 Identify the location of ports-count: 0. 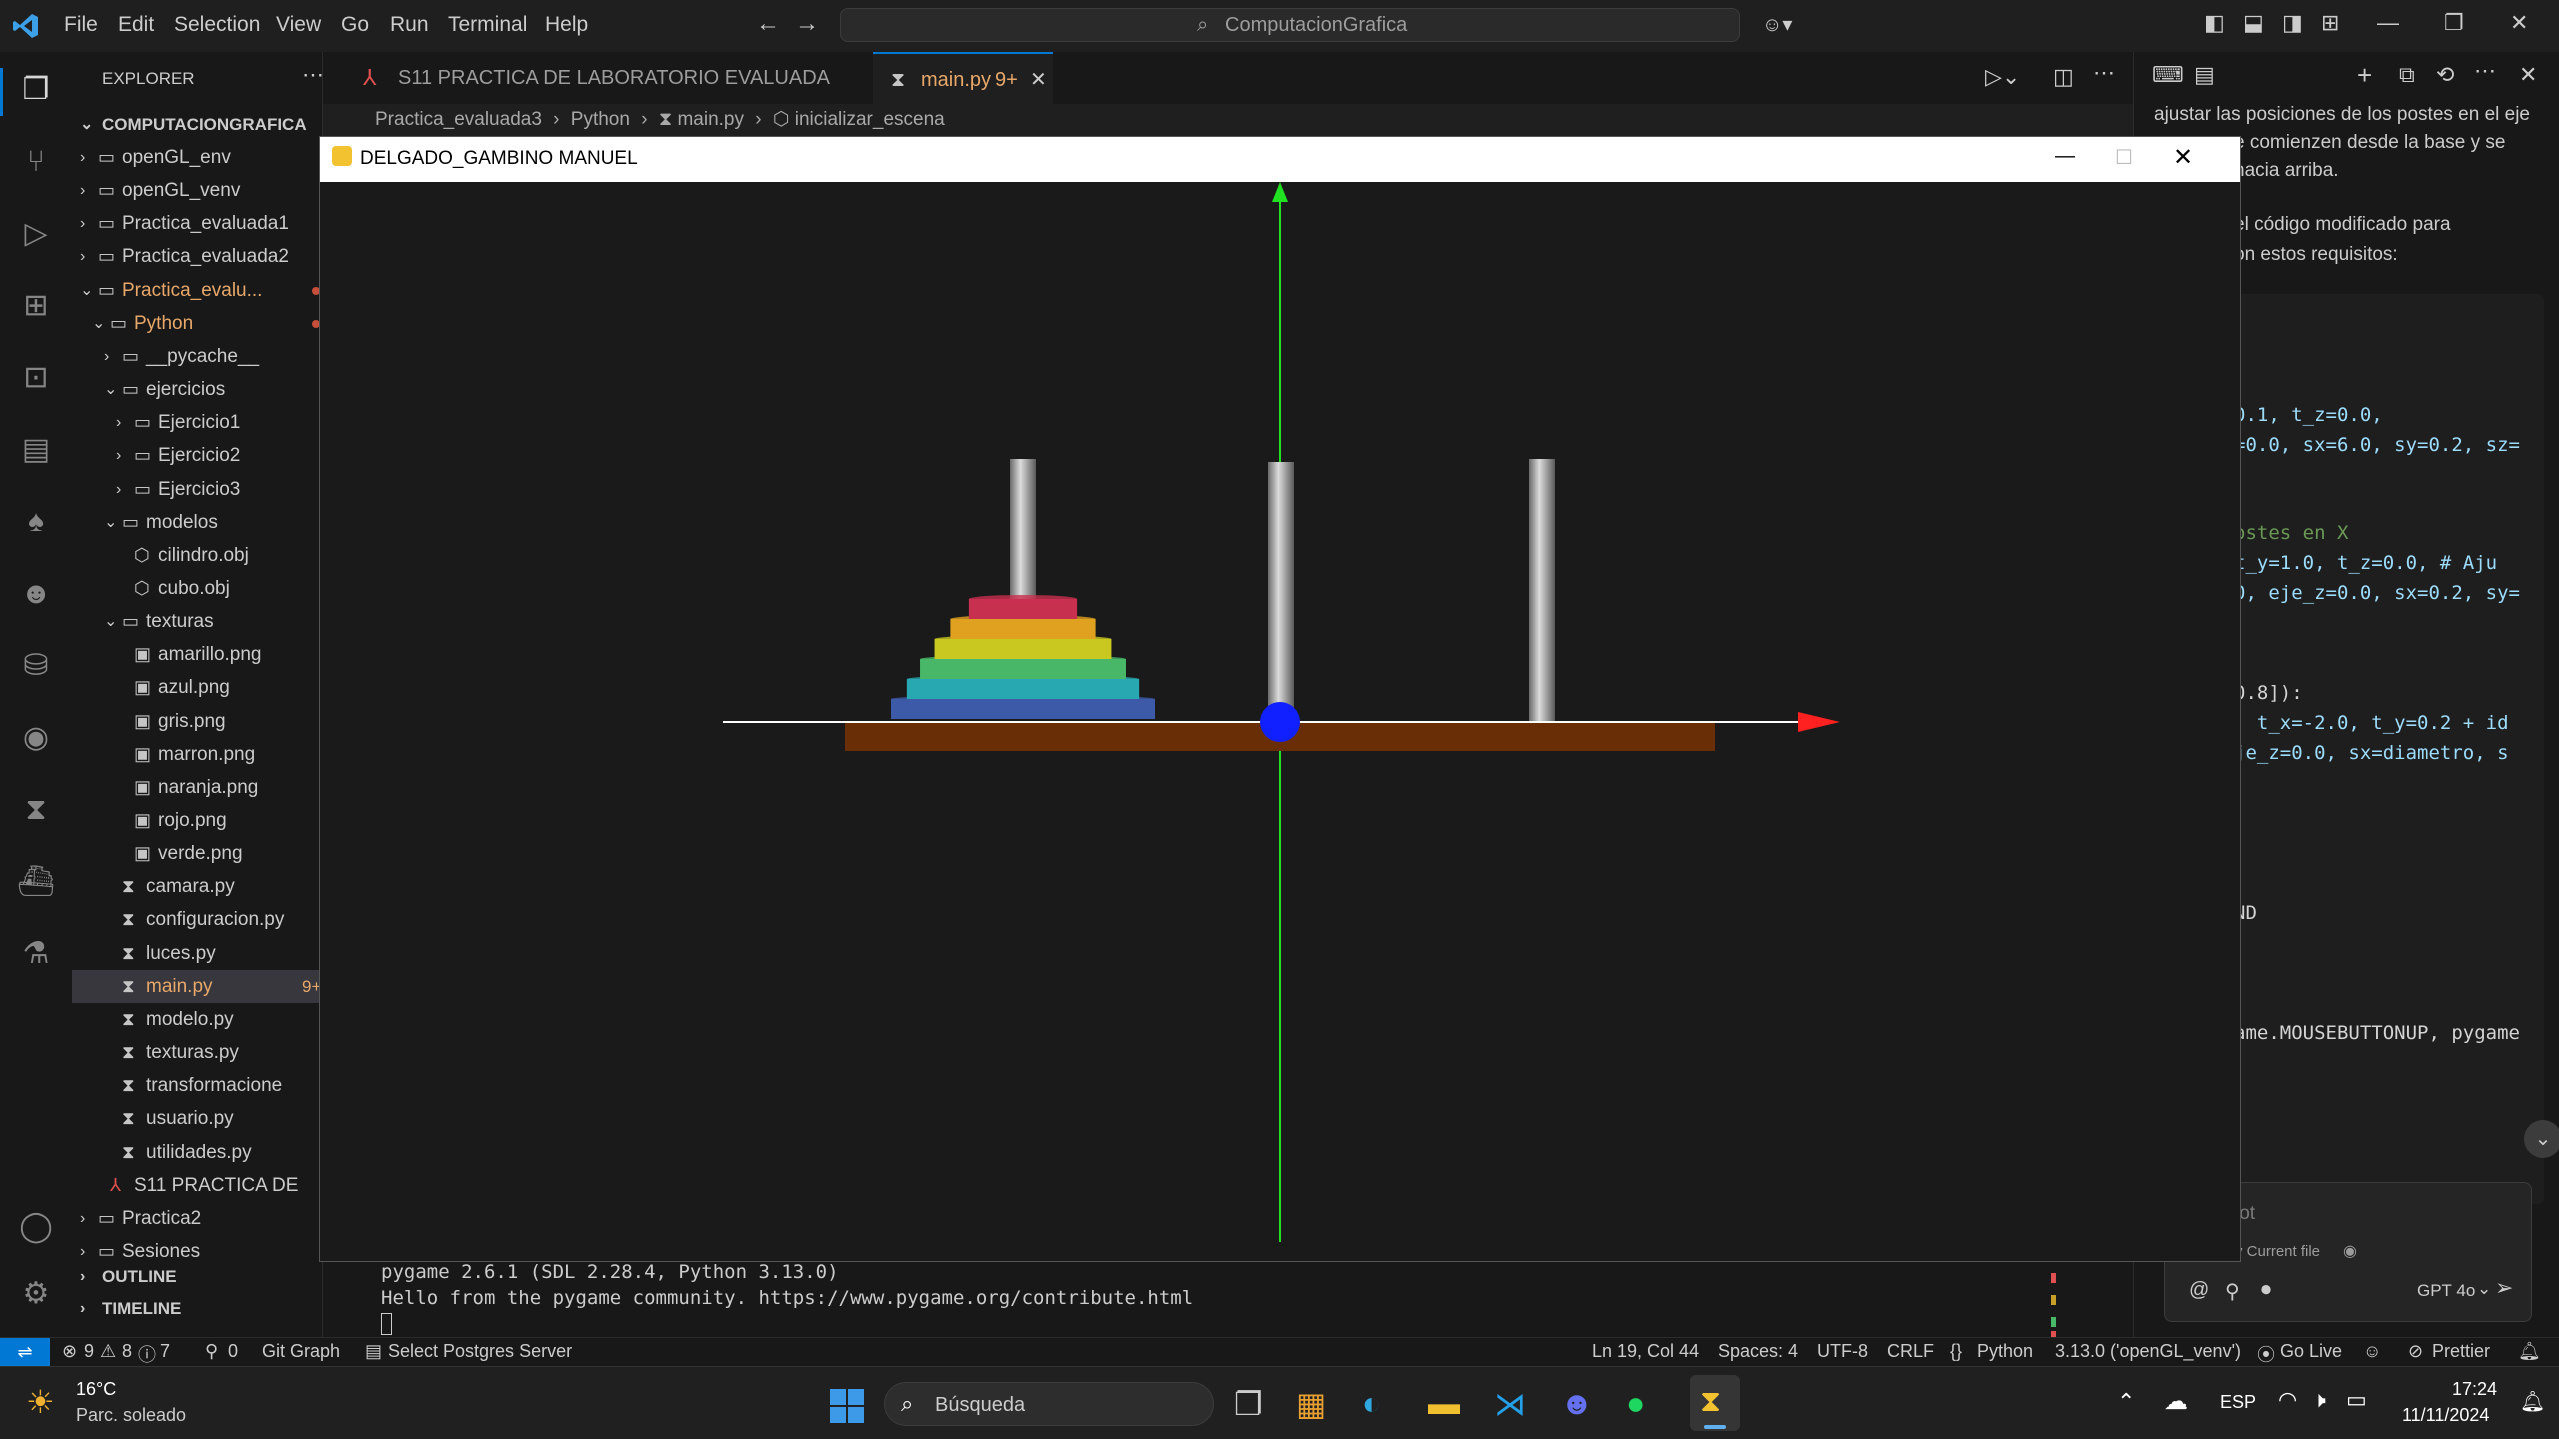
(233, 1351).